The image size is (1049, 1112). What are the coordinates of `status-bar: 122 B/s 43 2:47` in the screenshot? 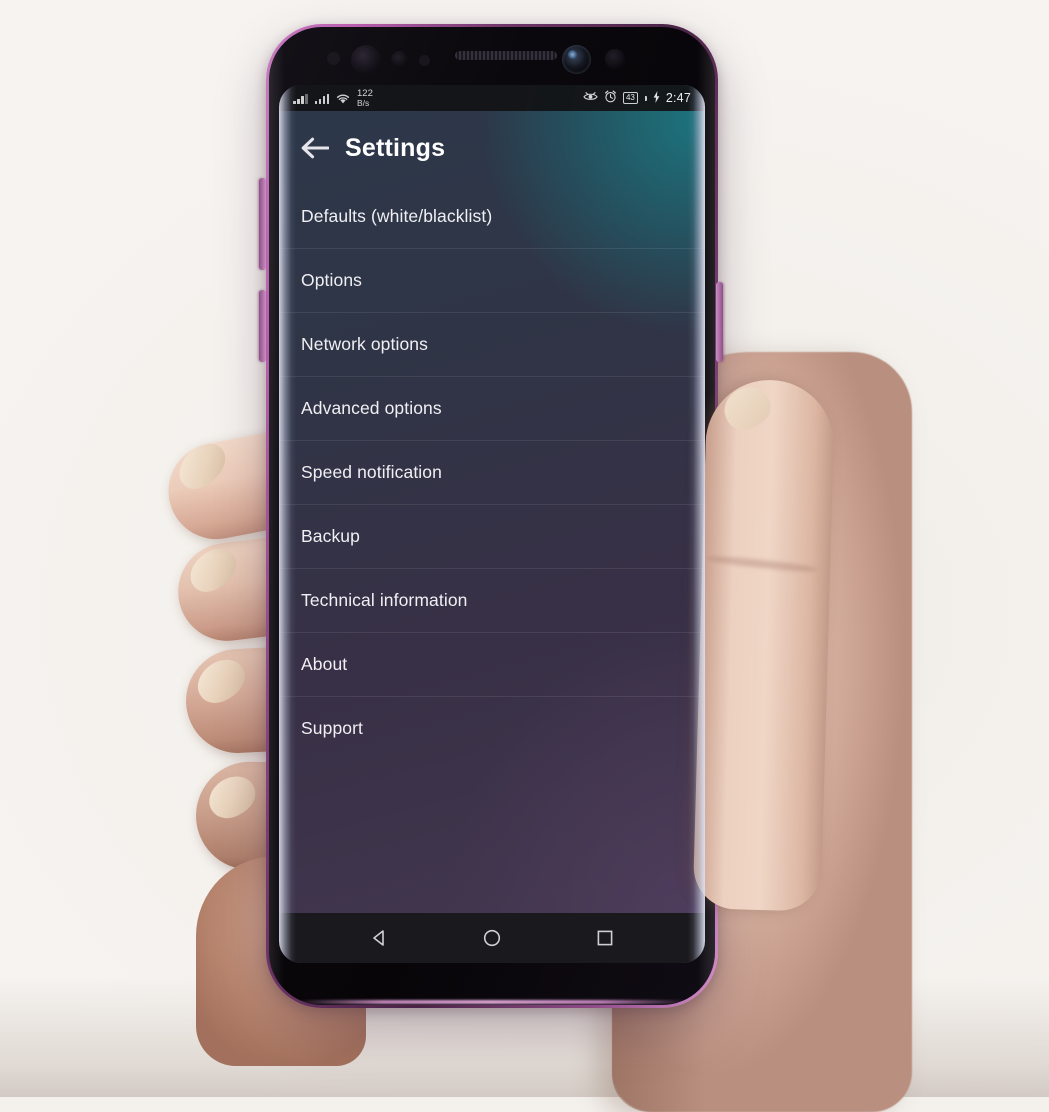 It's located at (492, 98).